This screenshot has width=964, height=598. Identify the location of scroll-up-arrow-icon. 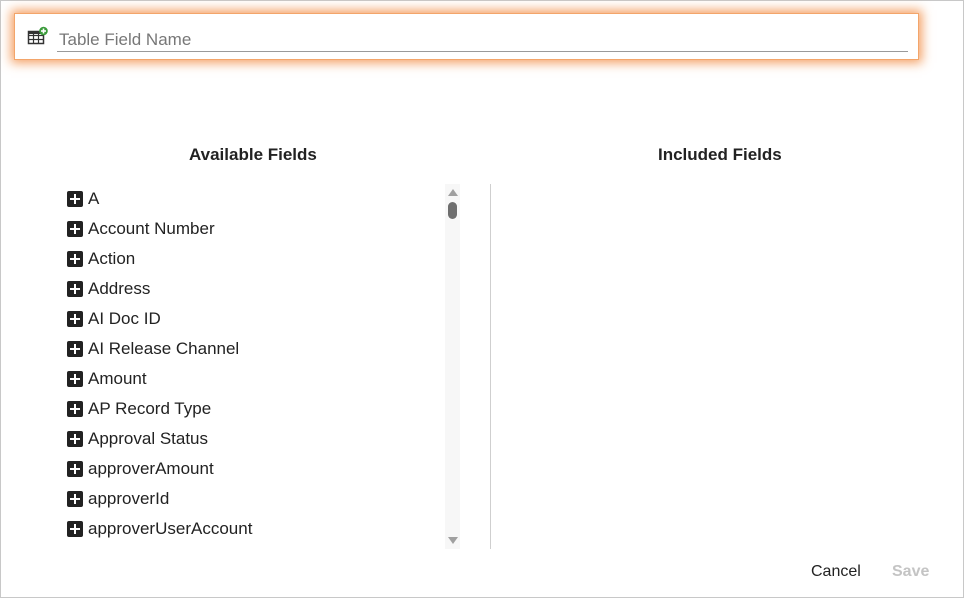
(453, 192).